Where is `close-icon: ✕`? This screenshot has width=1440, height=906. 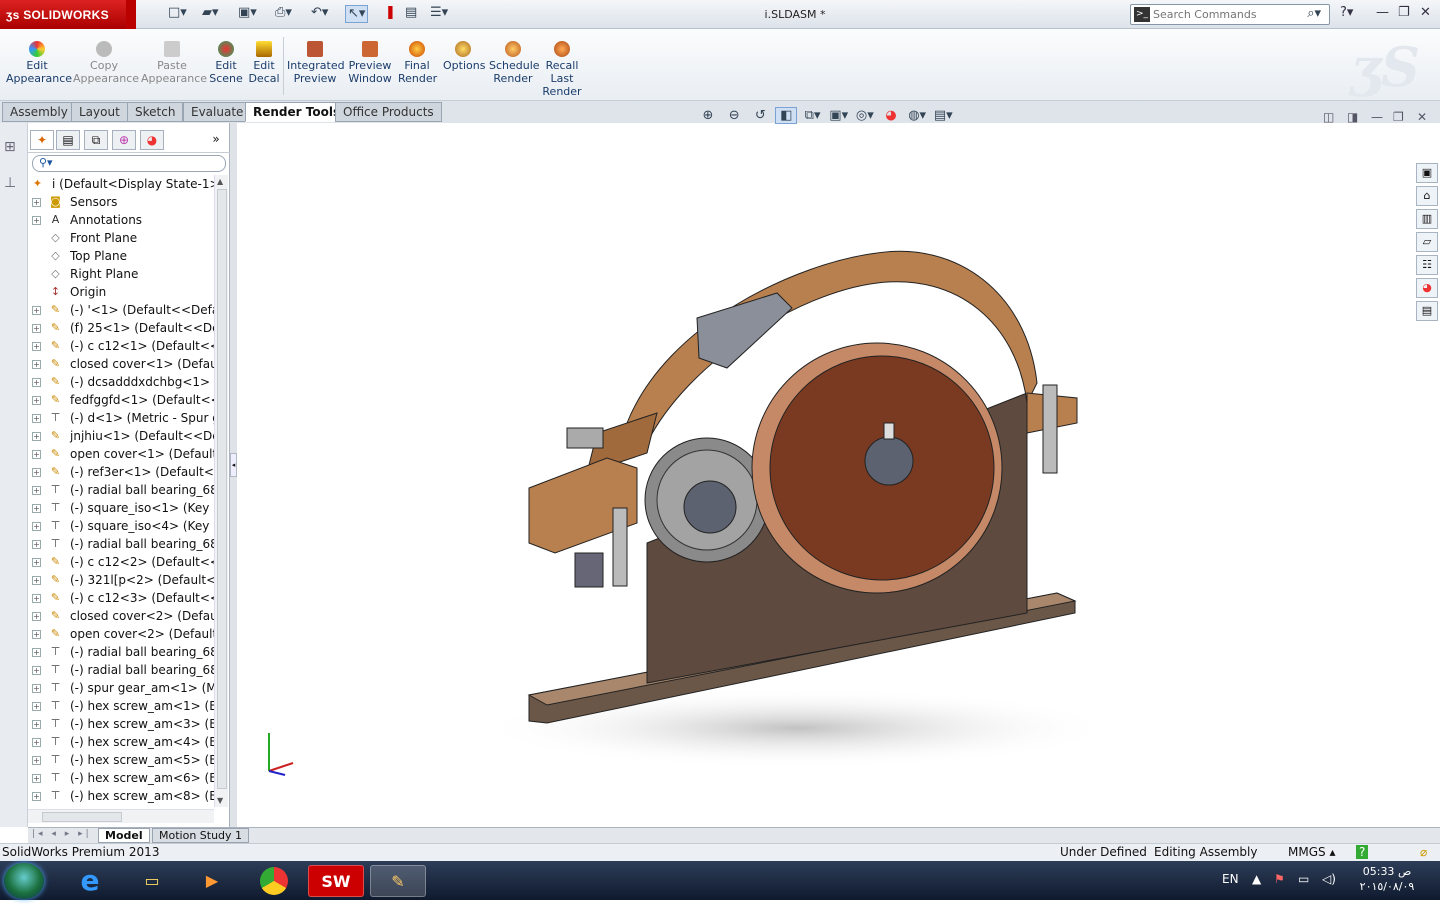
close-icon: ✕ is located at coordinates (1425, 12).